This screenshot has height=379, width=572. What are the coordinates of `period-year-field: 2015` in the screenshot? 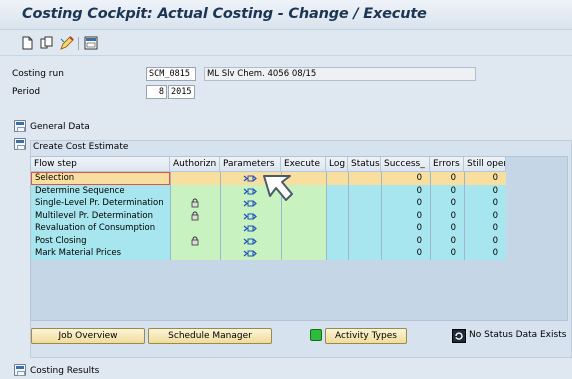 It's located at (181, 92).